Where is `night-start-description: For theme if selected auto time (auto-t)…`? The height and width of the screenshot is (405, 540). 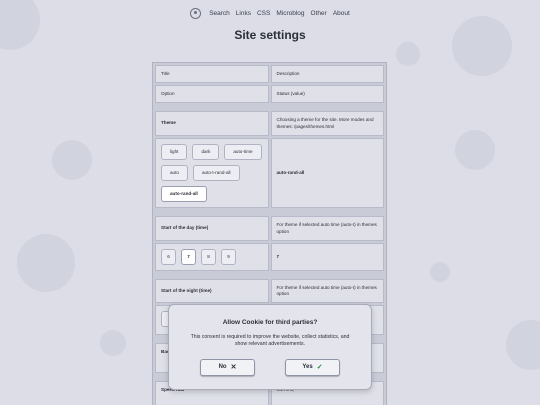 night-start-description: For theme if selected auto time (auto-t)… is located at coordinates (327, 291).